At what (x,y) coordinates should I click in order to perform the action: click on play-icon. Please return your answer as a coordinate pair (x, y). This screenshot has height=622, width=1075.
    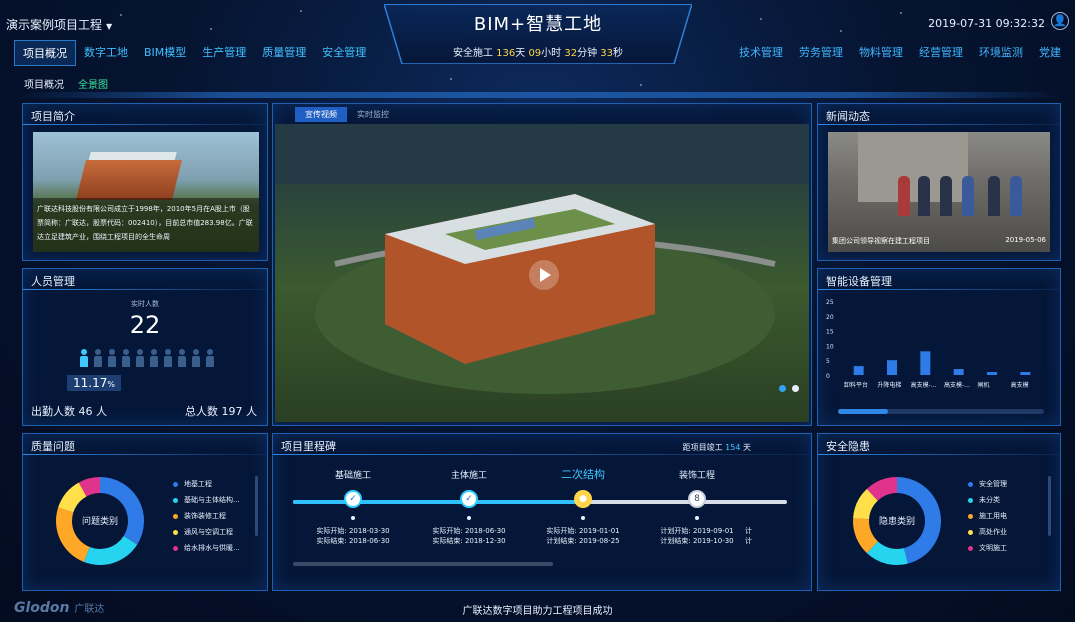
    Looking at the image, I should click on (544, 275).